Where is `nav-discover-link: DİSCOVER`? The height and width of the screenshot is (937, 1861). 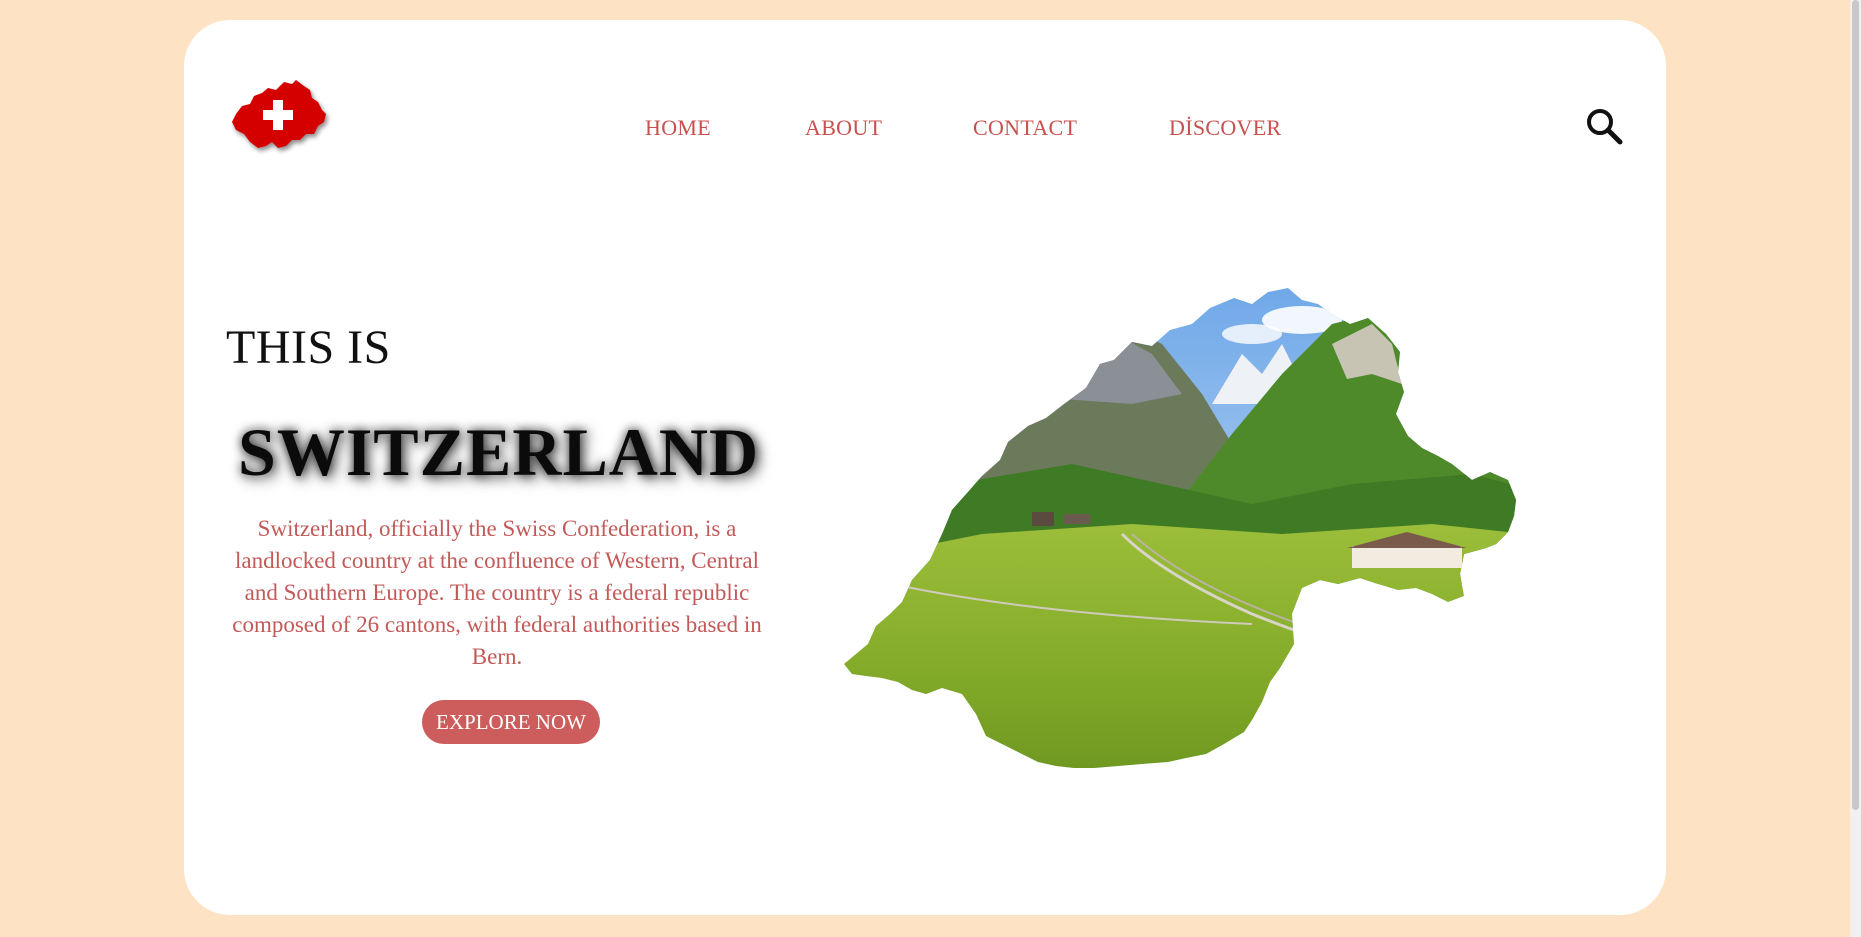
nav-discover-link: DİSCOVER is located at coordinates (1225, 128).